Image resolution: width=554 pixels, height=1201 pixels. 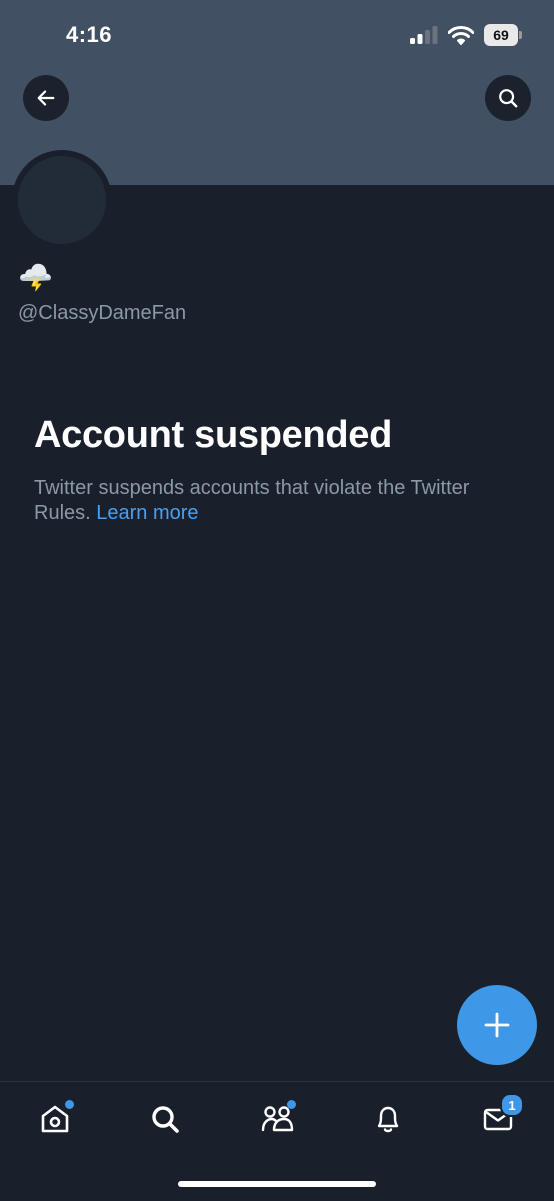 What do you see at coordinates (89, 34) in the screenshot?
I see `status-time: 4:16` at bounding box center [89, 34].